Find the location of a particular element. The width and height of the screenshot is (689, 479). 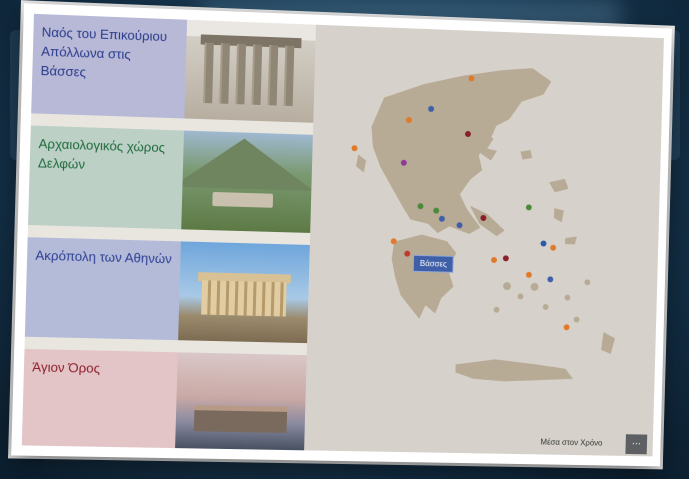

site-item-vassae: Ναός του Επικούριου Απόλλωνα στις Βάσσες is located at coordinates (173, 68).